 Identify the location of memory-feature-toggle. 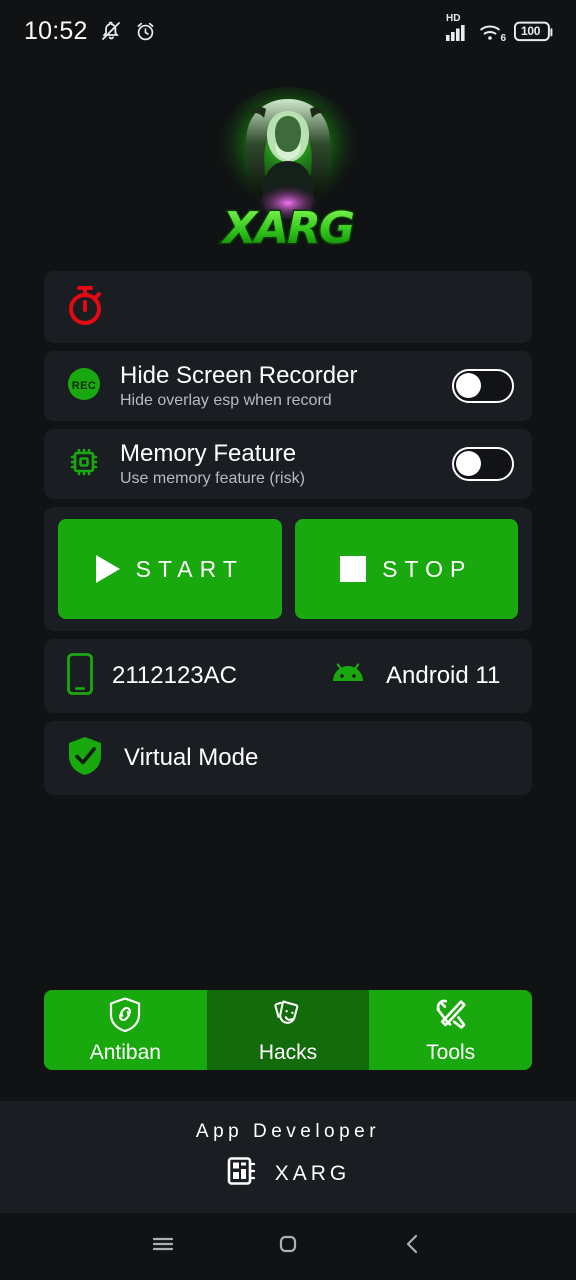
(483, 464).